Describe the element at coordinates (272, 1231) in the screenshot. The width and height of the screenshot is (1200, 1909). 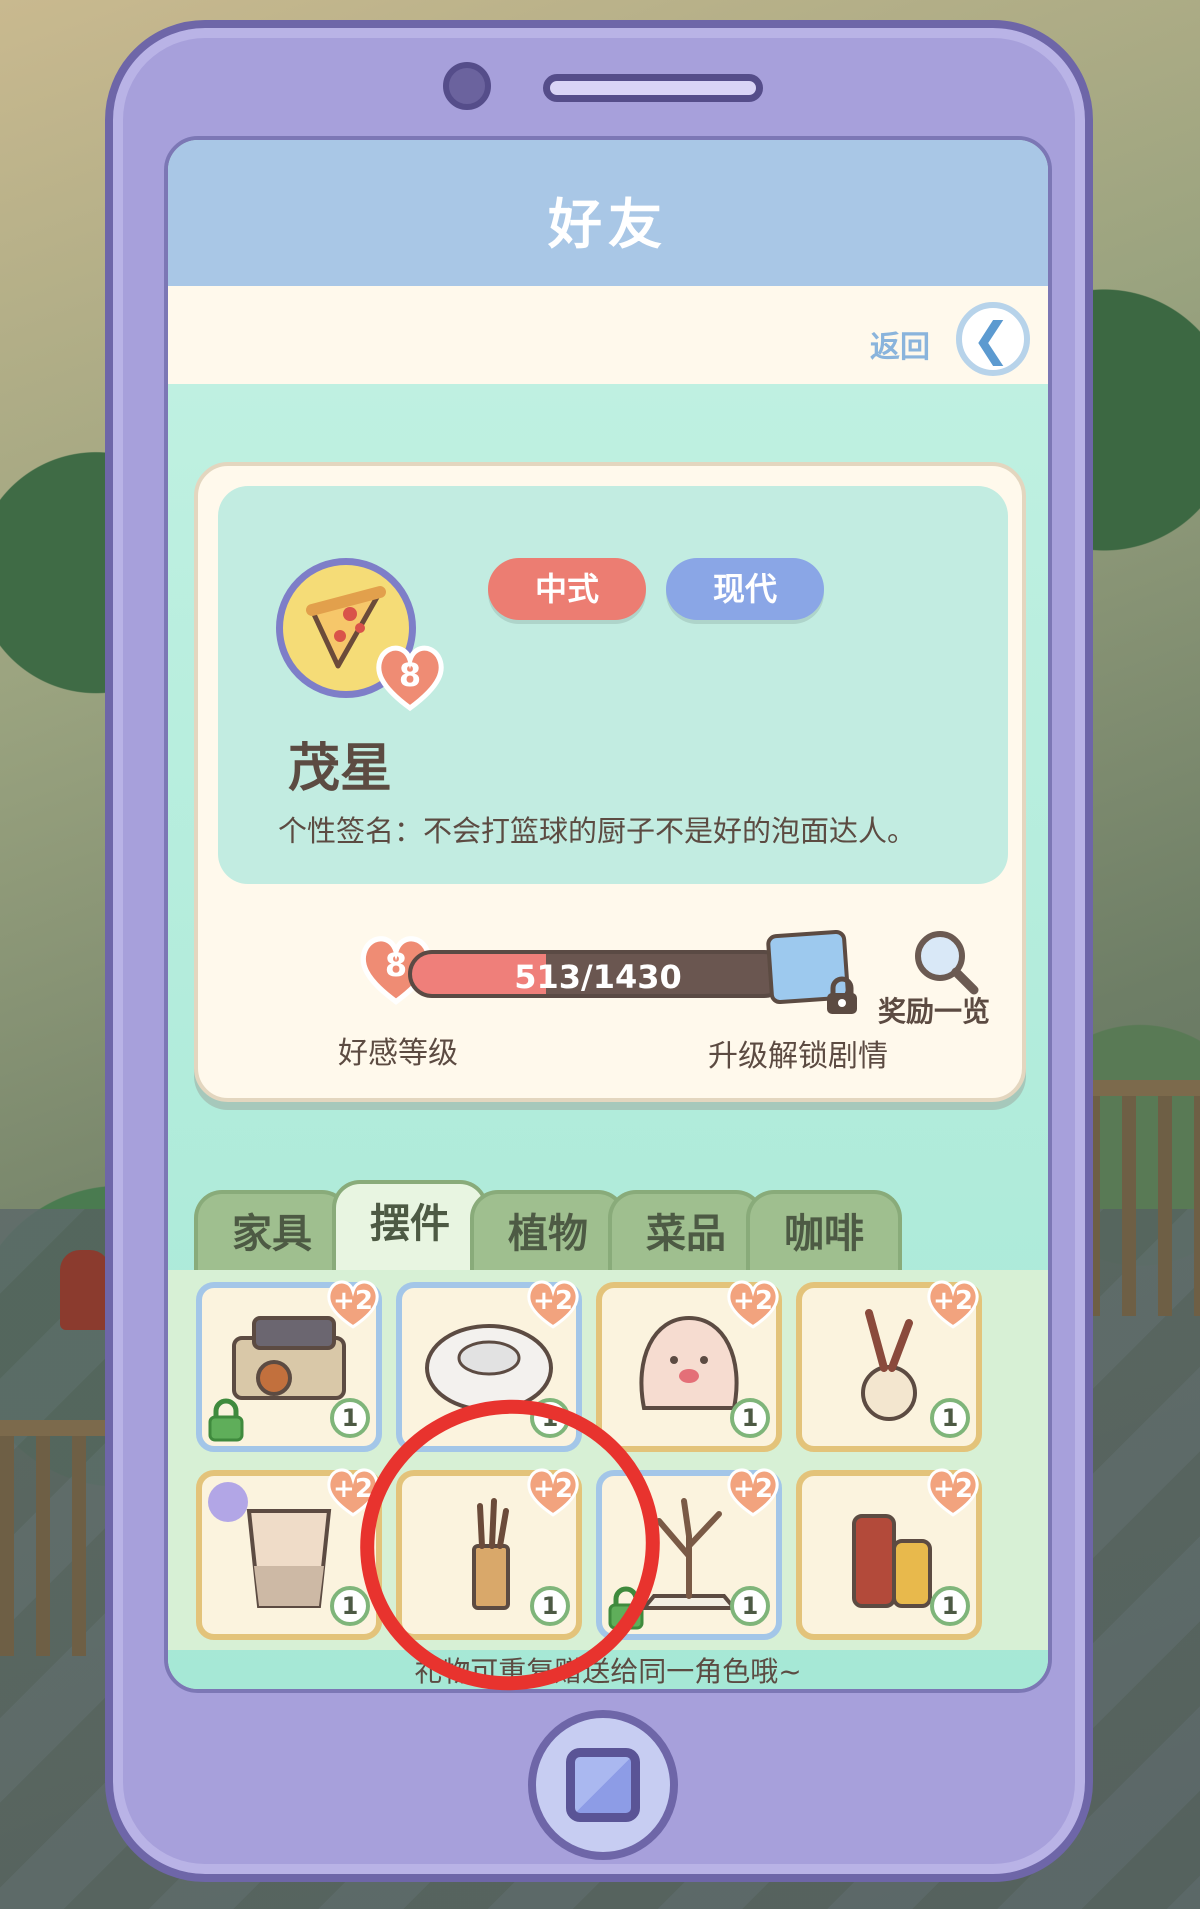
I see `tab-furniture: 家具` at that location.